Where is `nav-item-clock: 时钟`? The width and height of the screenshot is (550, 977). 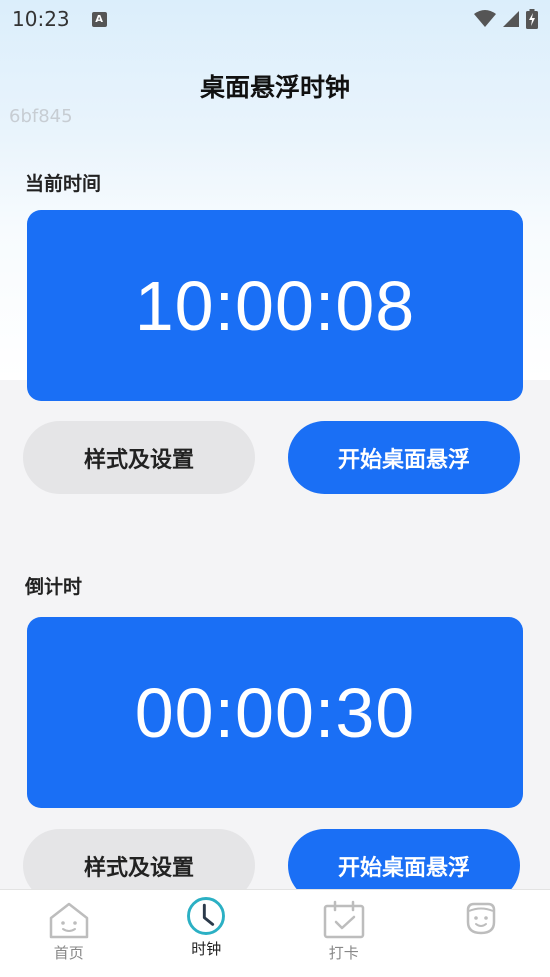
nav-item-clock: 时钟 is located at coordinates (207, 933).